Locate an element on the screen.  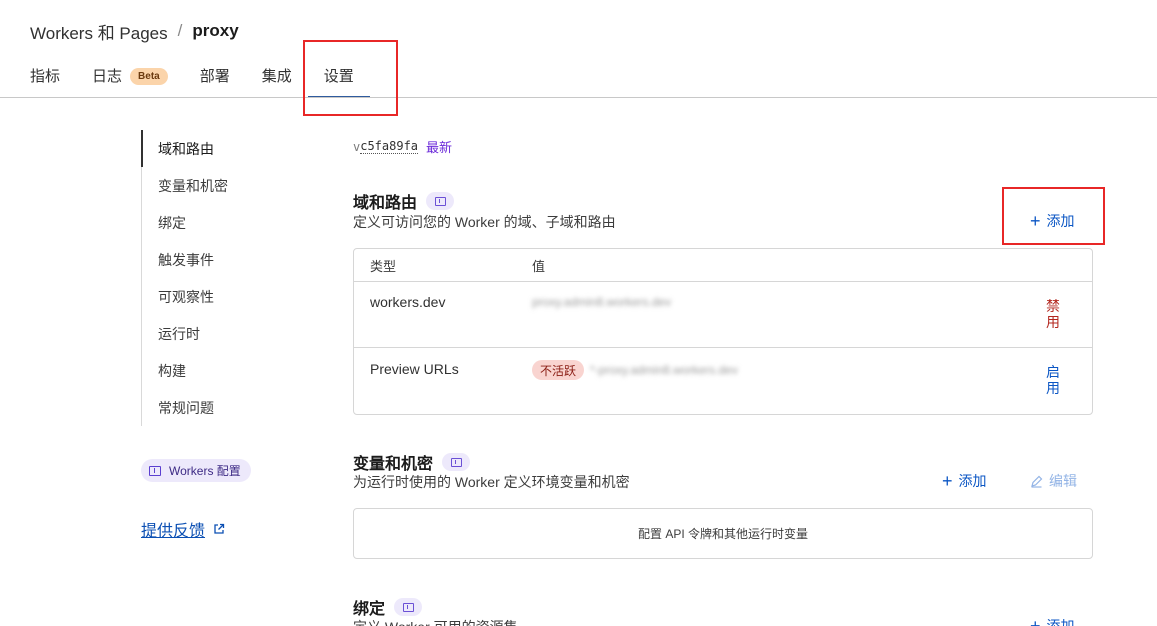
column-header-type: 类型 is located at coordinates (383, 266).